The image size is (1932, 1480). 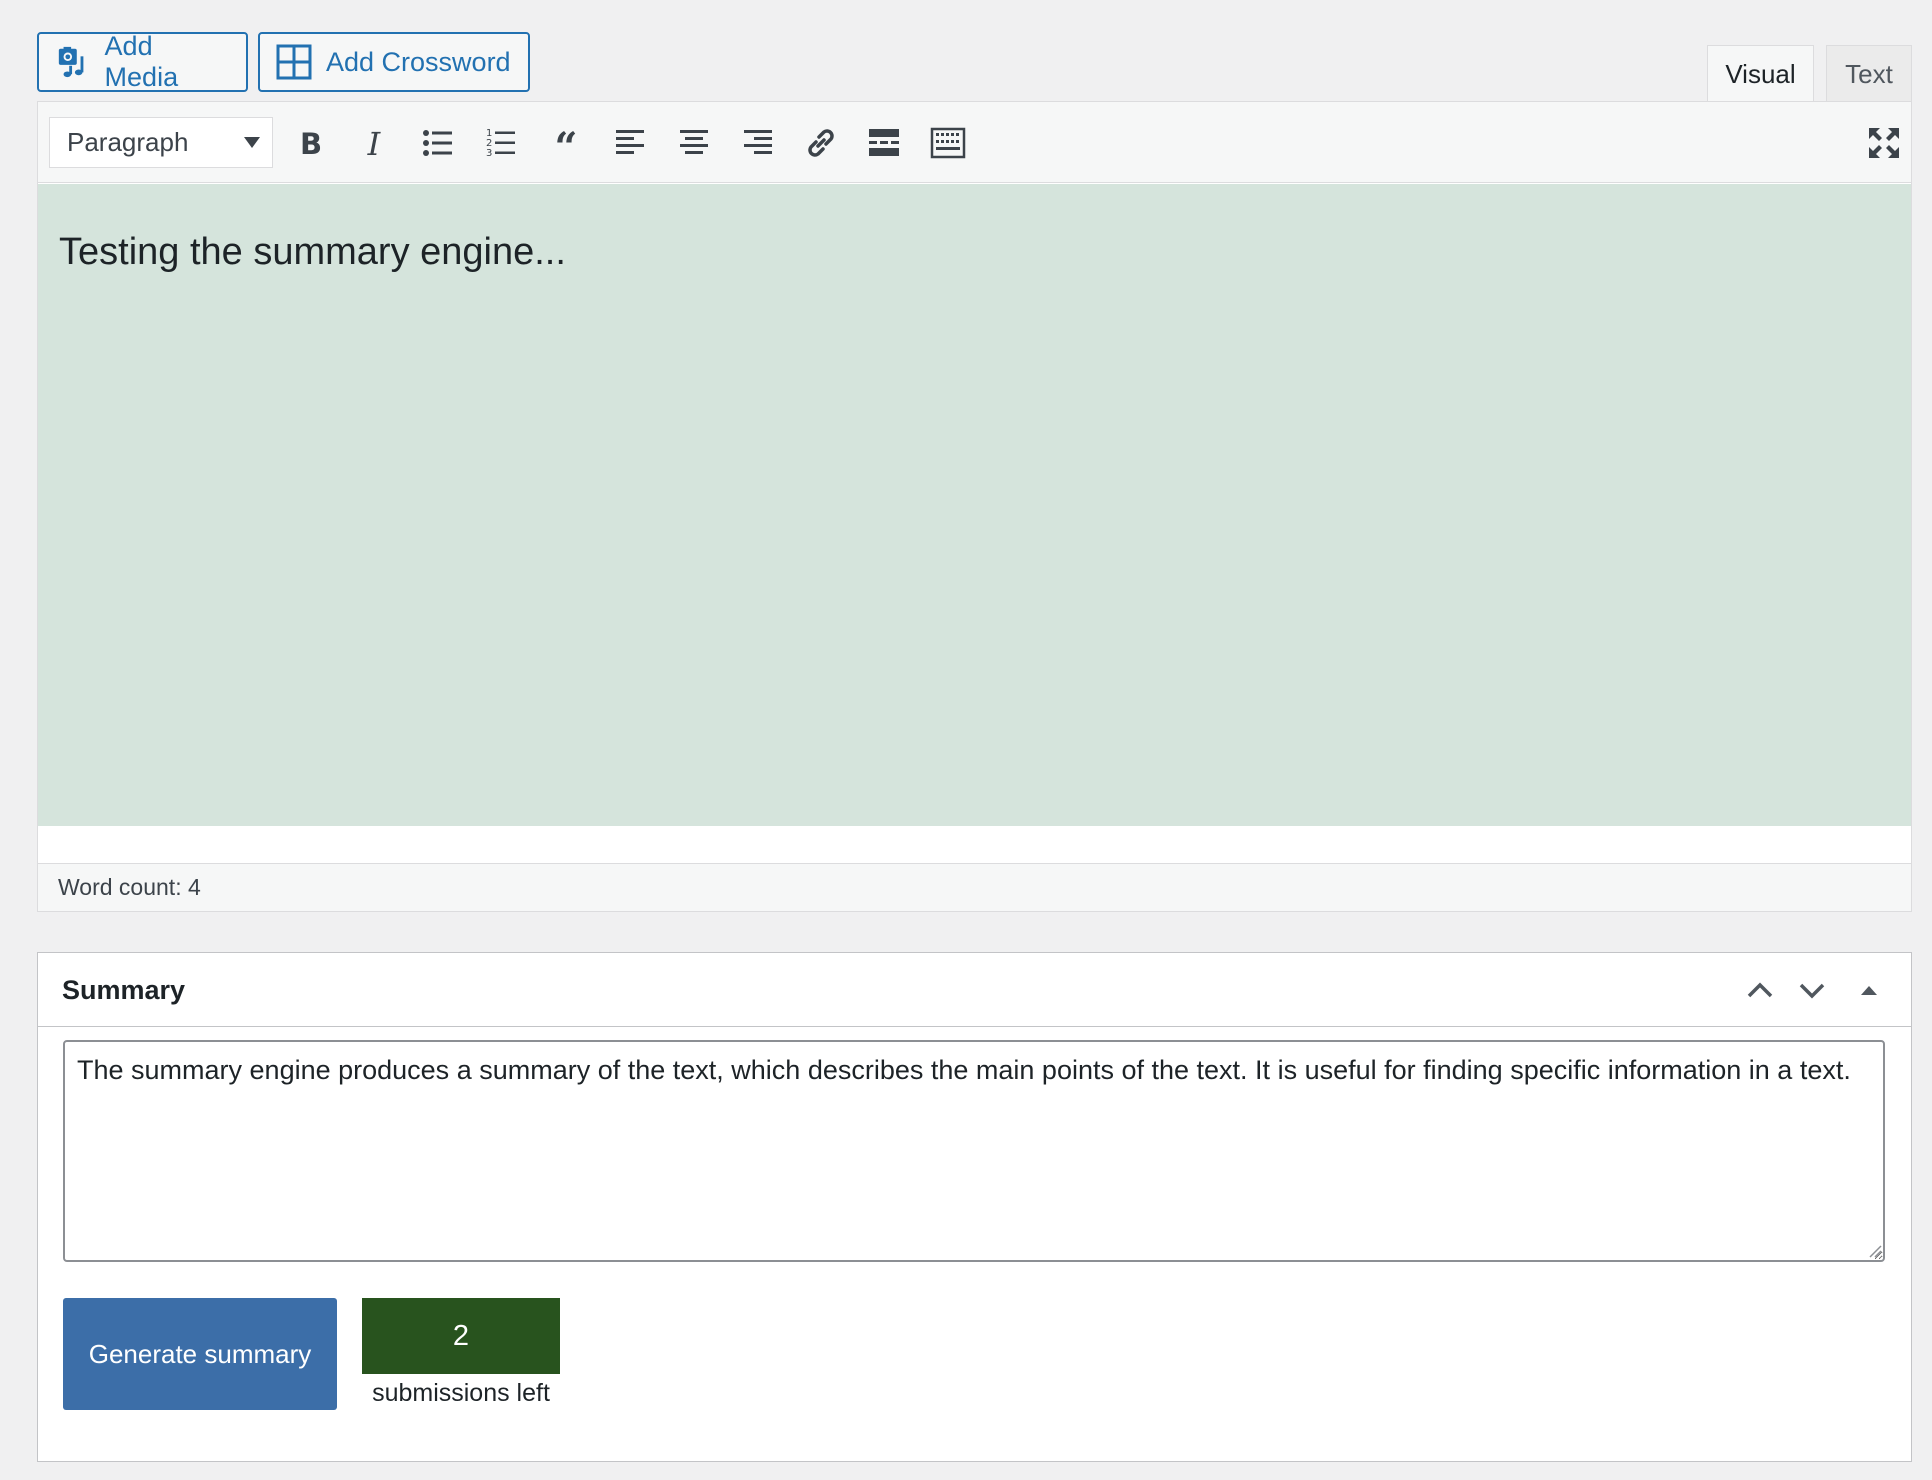 I want to click on fullscreen-button, so click(x=1884, y=143).